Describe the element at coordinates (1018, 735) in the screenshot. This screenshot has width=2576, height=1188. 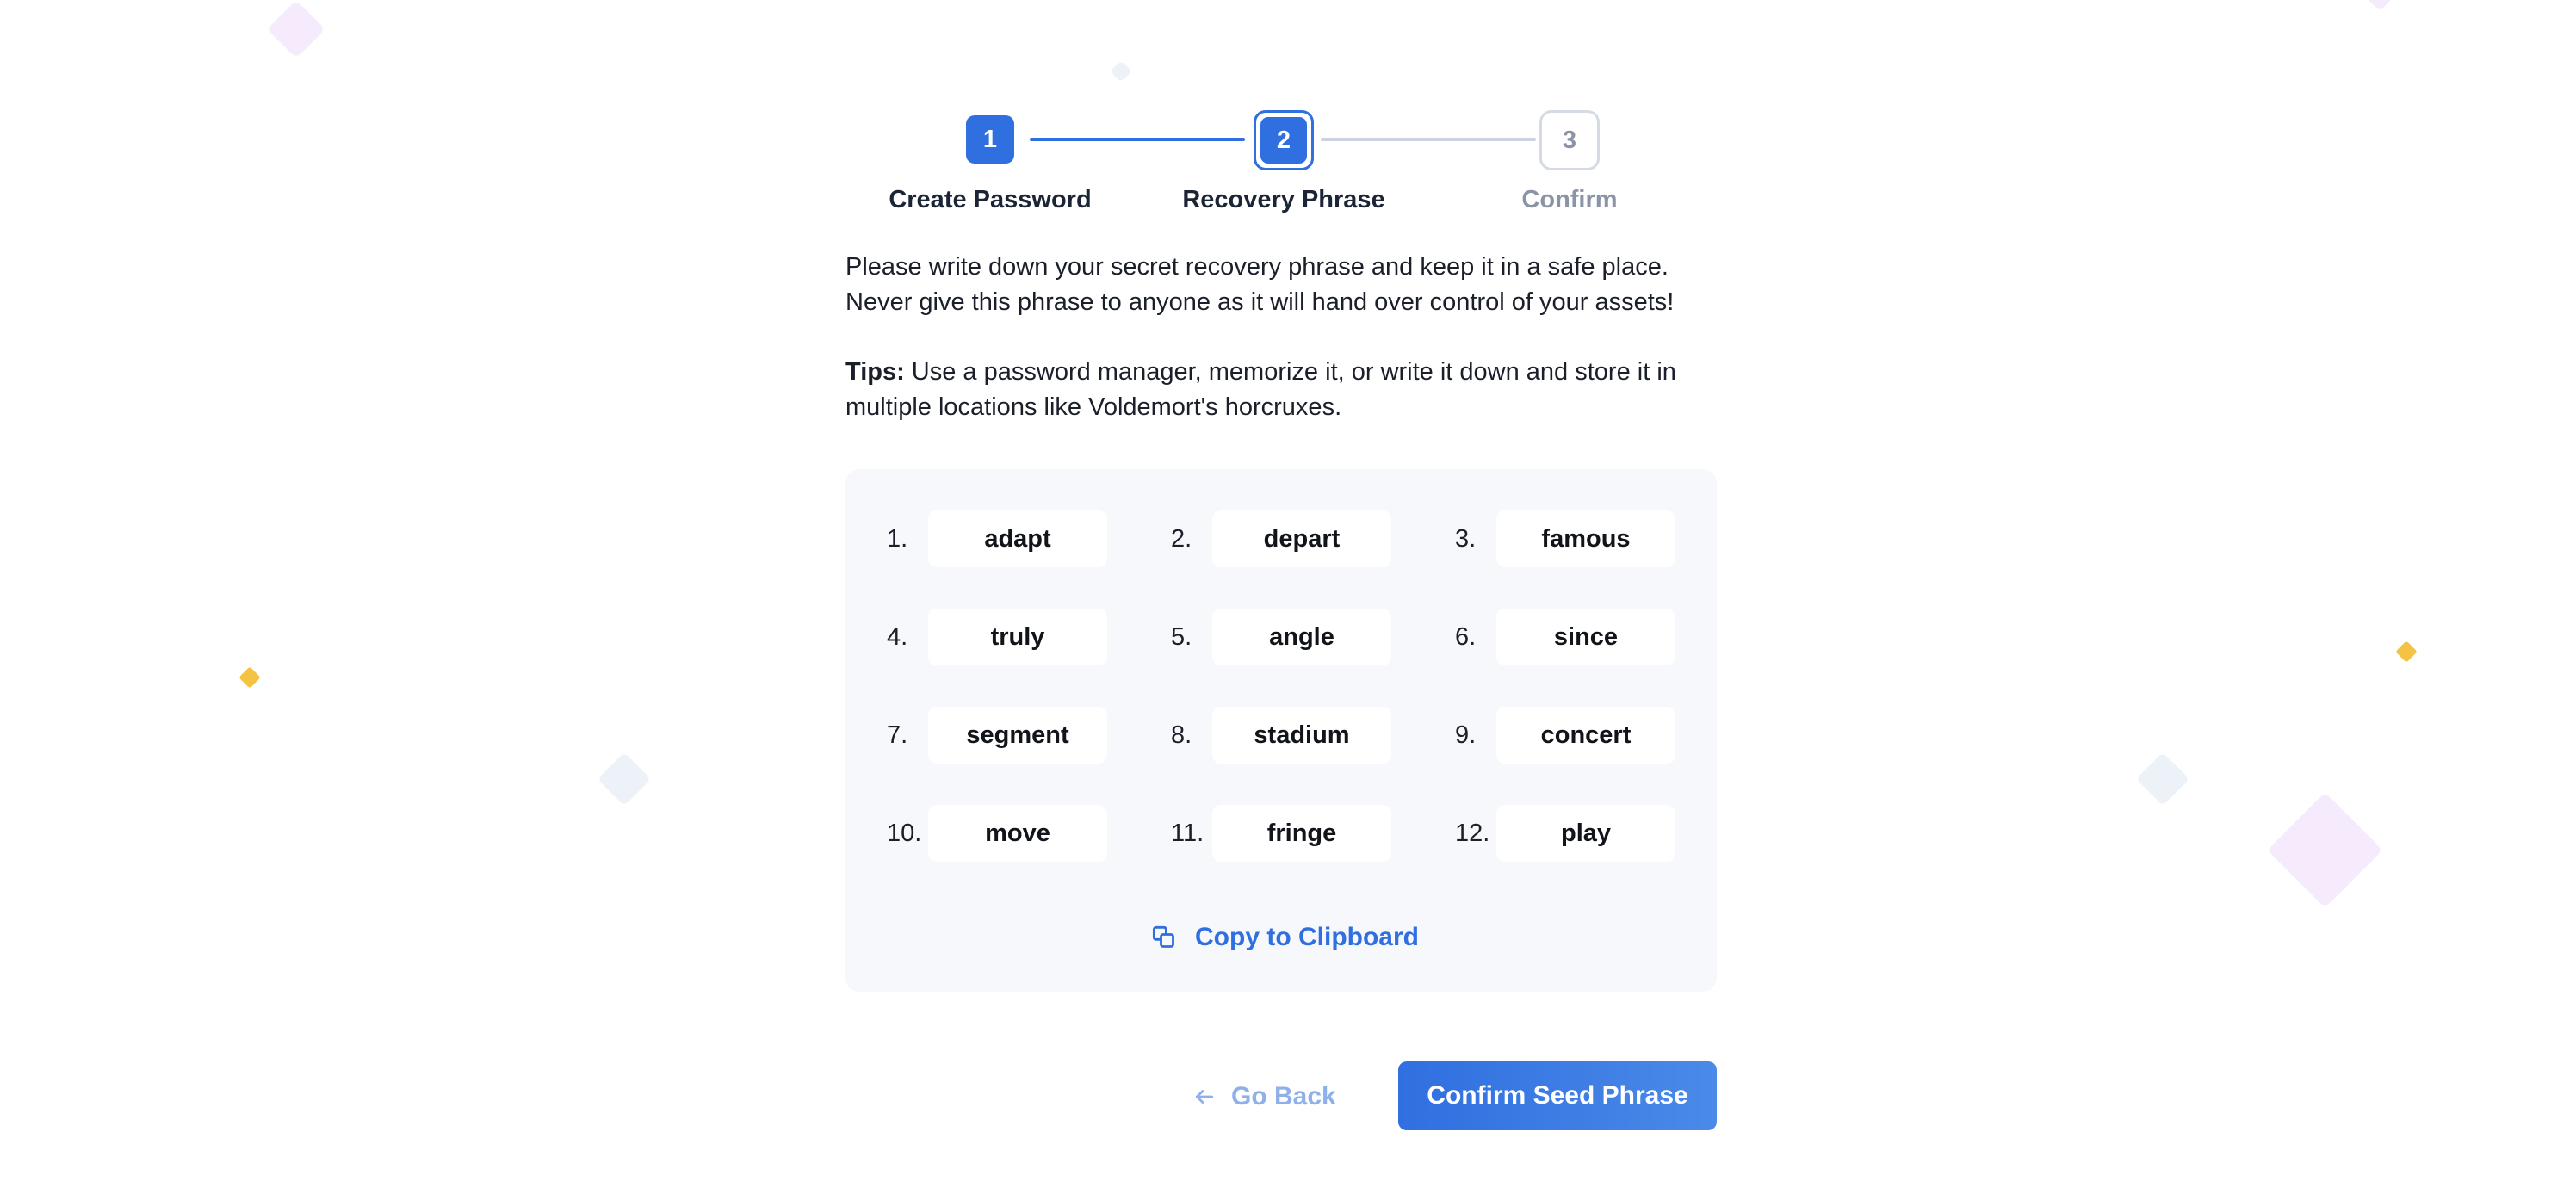
I see `phrase-word: segment` at that location.